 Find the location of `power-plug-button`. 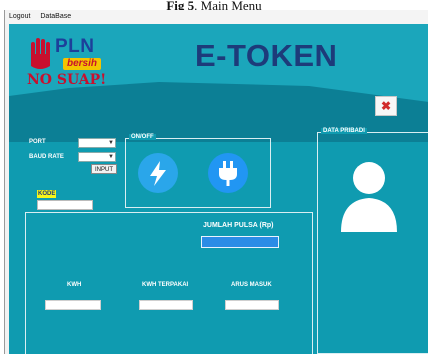

power-plug-button is located at coordinates (228, 173).